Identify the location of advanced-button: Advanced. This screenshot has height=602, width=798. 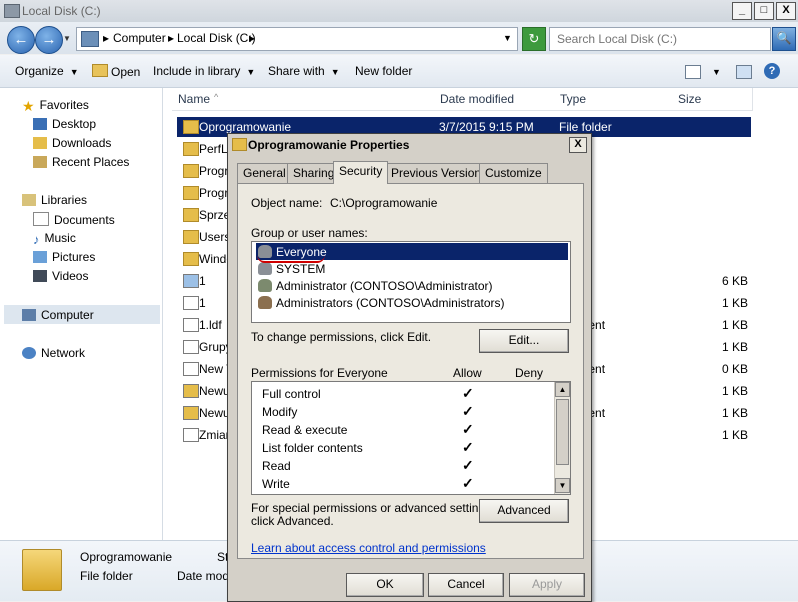
(524, 511).